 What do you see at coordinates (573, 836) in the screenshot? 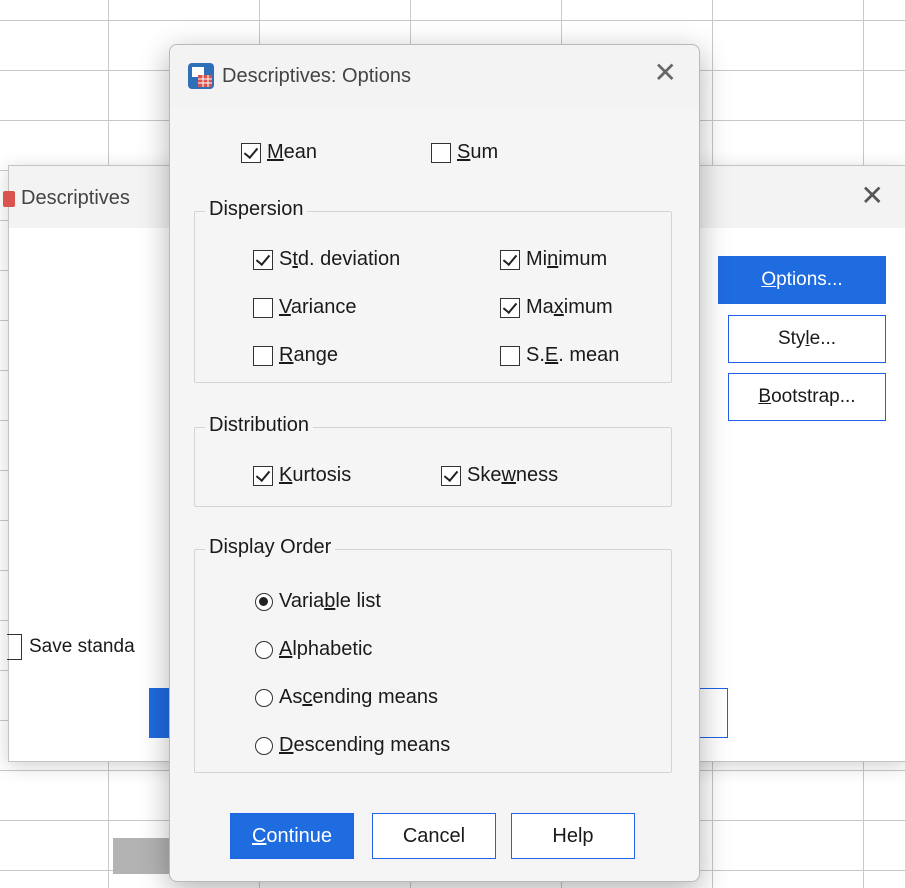
I see `help-button: Help` at bounding box center [573, 836].